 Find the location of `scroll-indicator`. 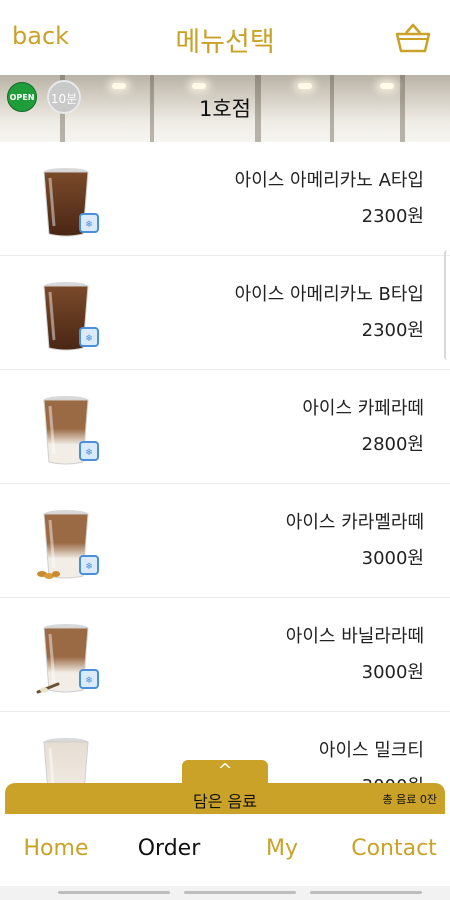

scroll-indicator is located at coordinates (447, 305).